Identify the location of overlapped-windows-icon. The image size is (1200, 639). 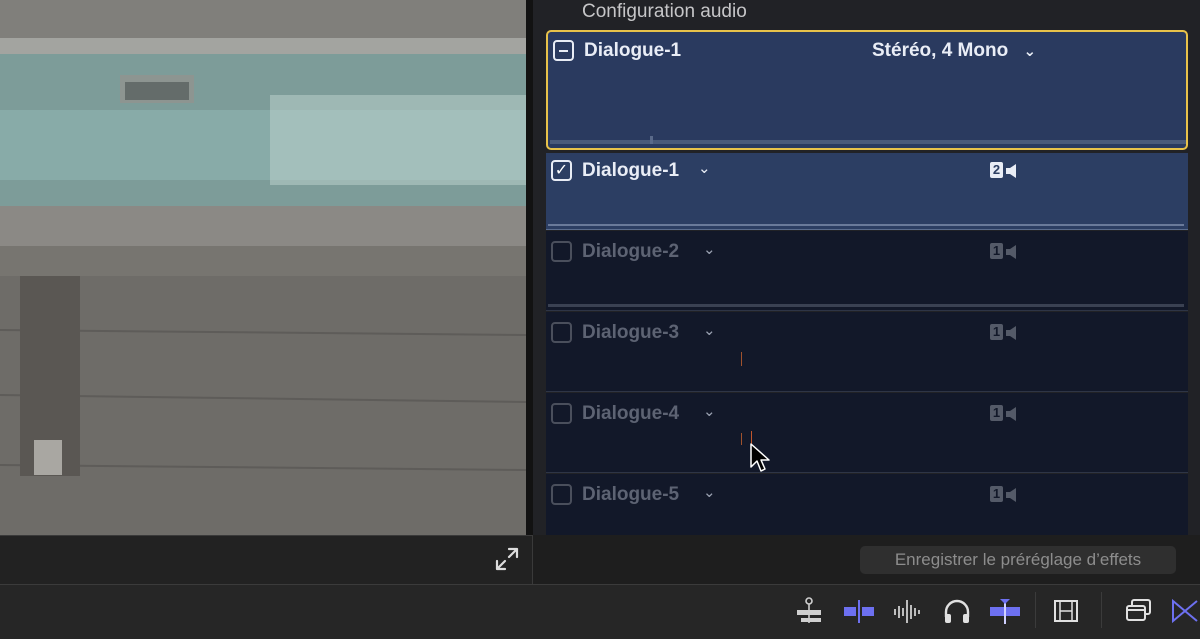
(1139, 611).